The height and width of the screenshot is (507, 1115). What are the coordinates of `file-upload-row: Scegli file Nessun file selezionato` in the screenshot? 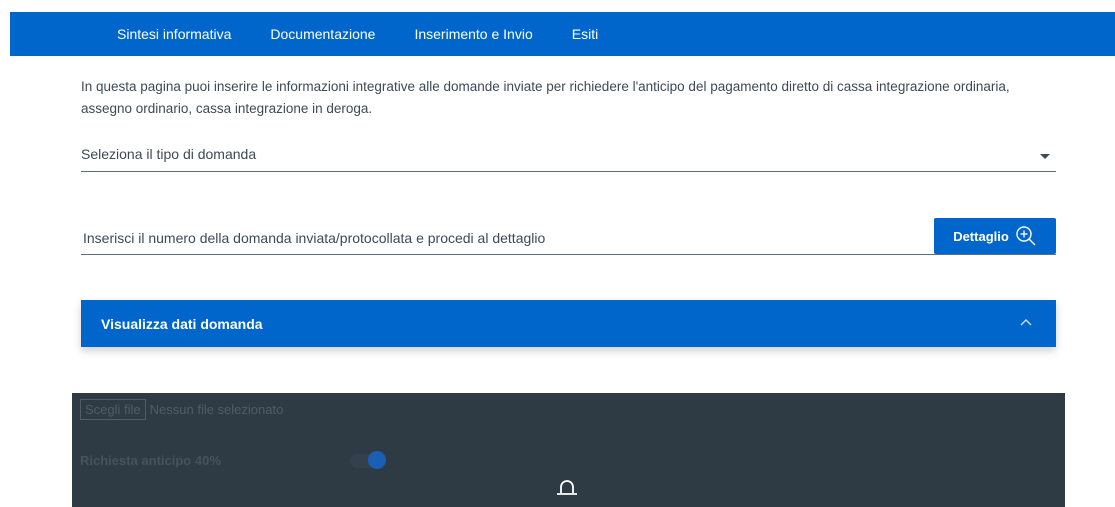 It's located at (181, 409).